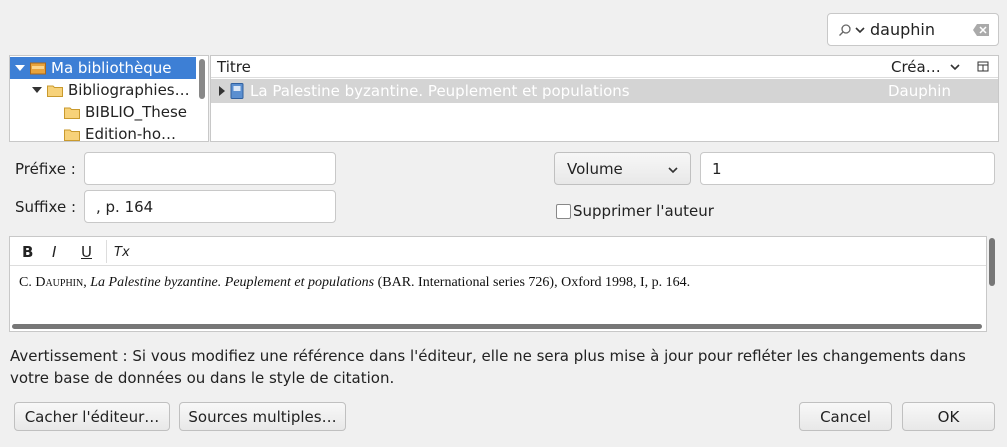 This screenshot has width=1007, height=447. What do you see at coordinates (210, 206) in the screenshot?
I see `suffix-input: , p. 164` at bounding box center [210, 206].